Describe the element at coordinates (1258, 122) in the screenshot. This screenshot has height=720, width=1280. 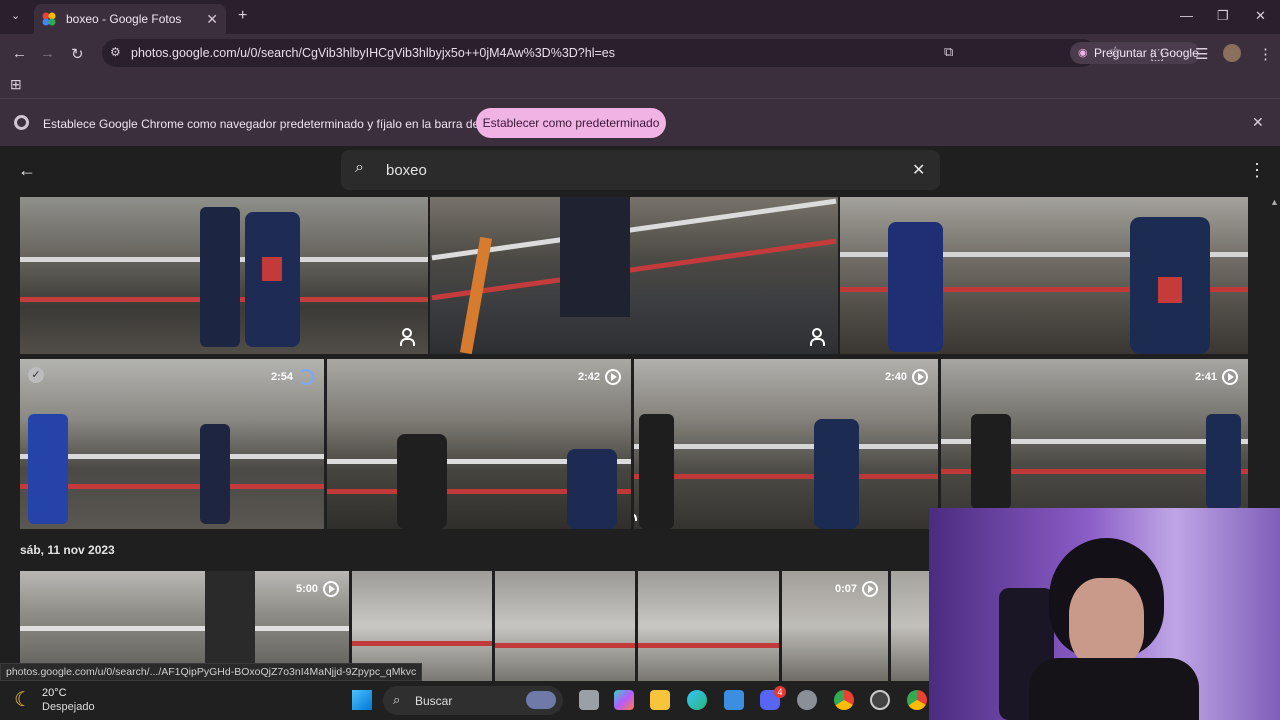
I see `infobar-close-icon: ✕` at that location.